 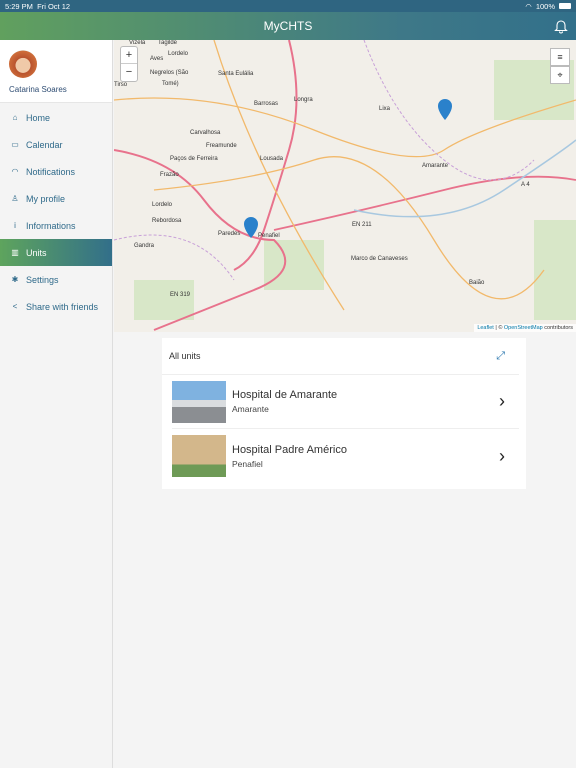 I want to click on unit-name: Hospital de Amarante, so click(x=285, y=395).